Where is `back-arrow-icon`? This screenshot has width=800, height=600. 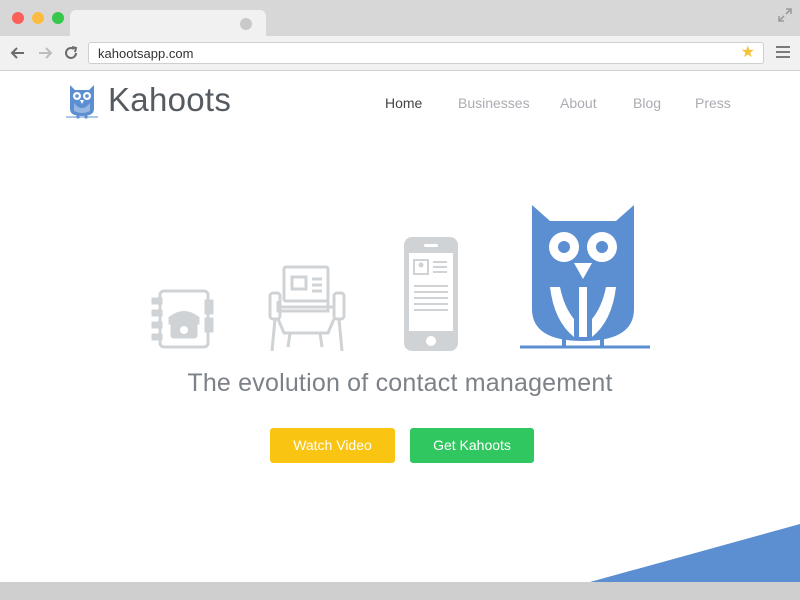
back-arrow-icon is located at coordinates (18, 53).